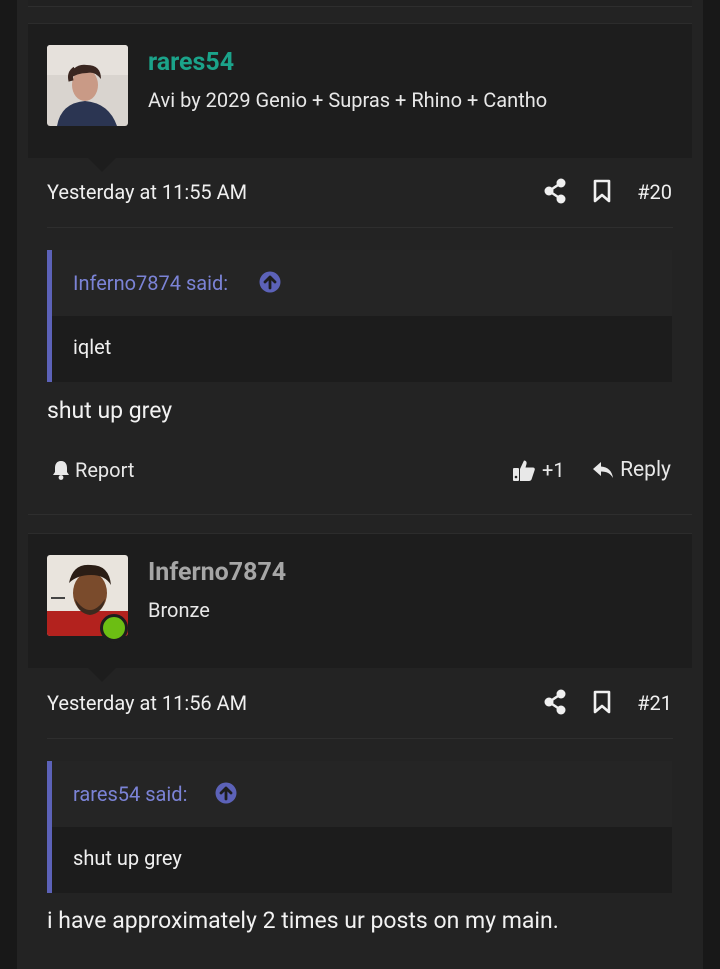  I want to click on reply-button: Reply, so click(631, 470).